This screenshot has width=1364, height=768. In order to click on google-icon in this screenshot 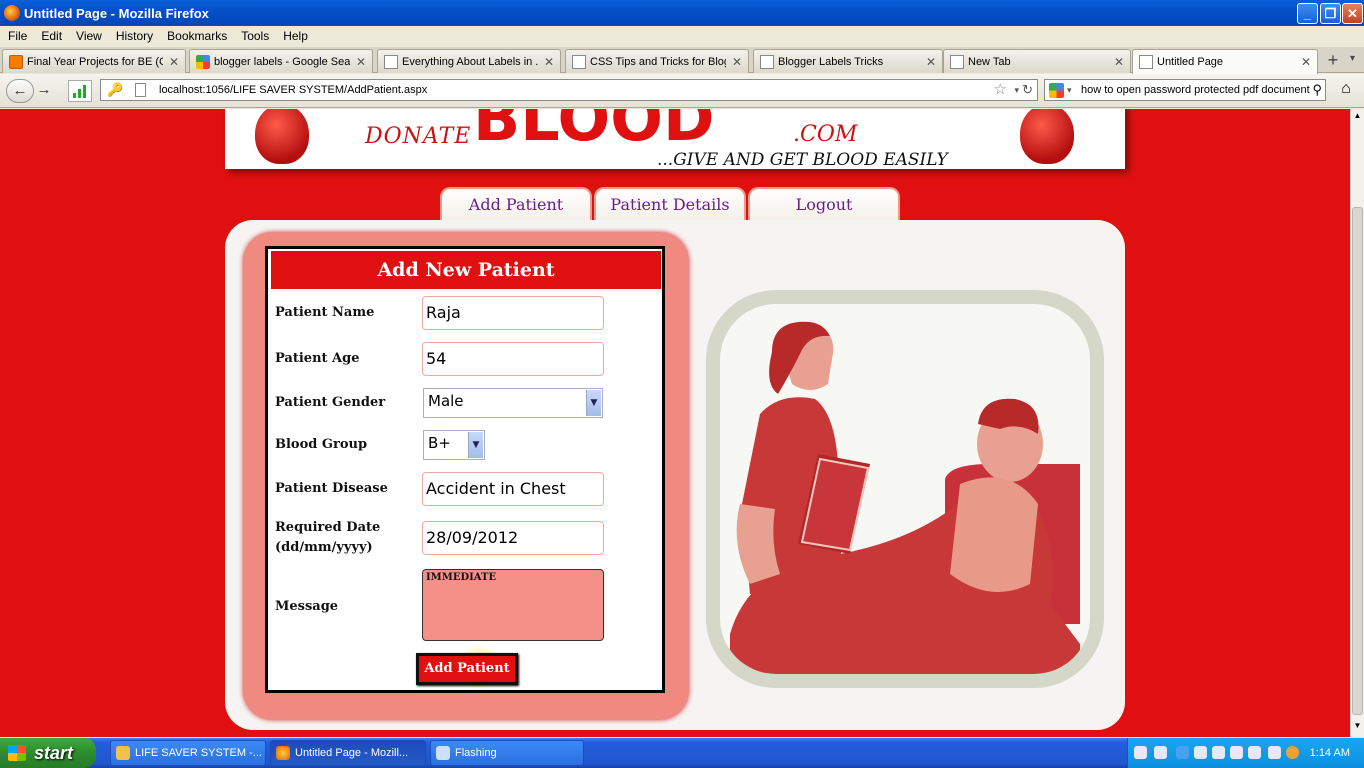, I will do `click(203, 61)`.